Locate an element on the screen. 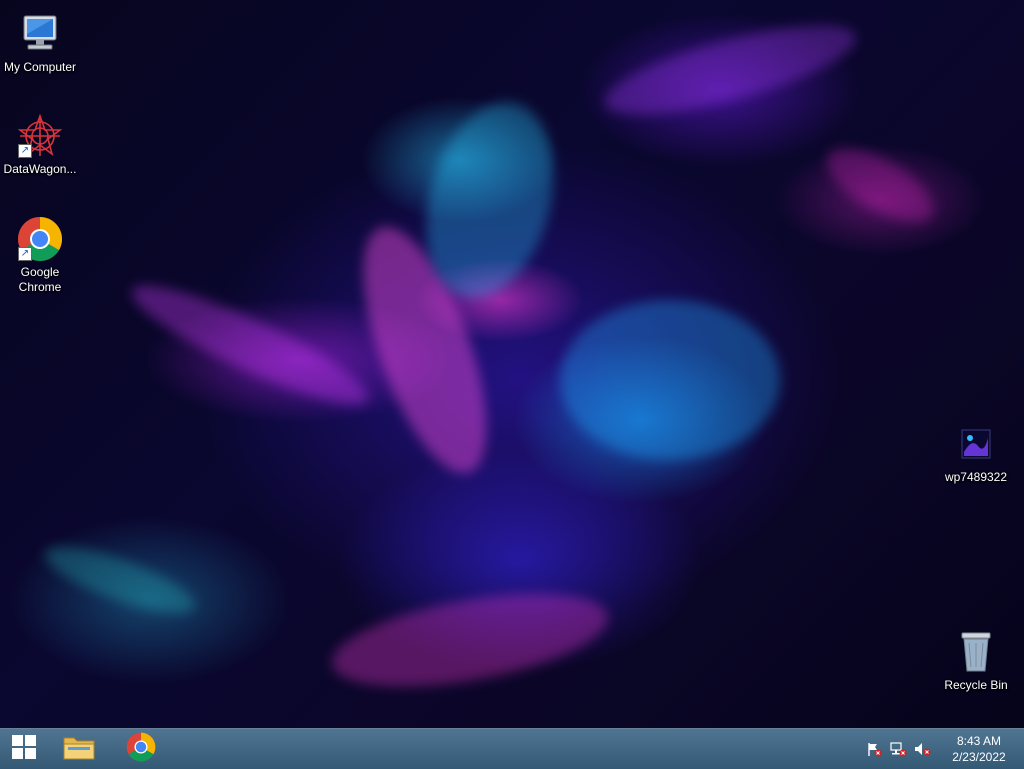 The image size is (1024, 769). system-tray: 8:43 AM 2/23/2022 is located at coordinates (943, 749).